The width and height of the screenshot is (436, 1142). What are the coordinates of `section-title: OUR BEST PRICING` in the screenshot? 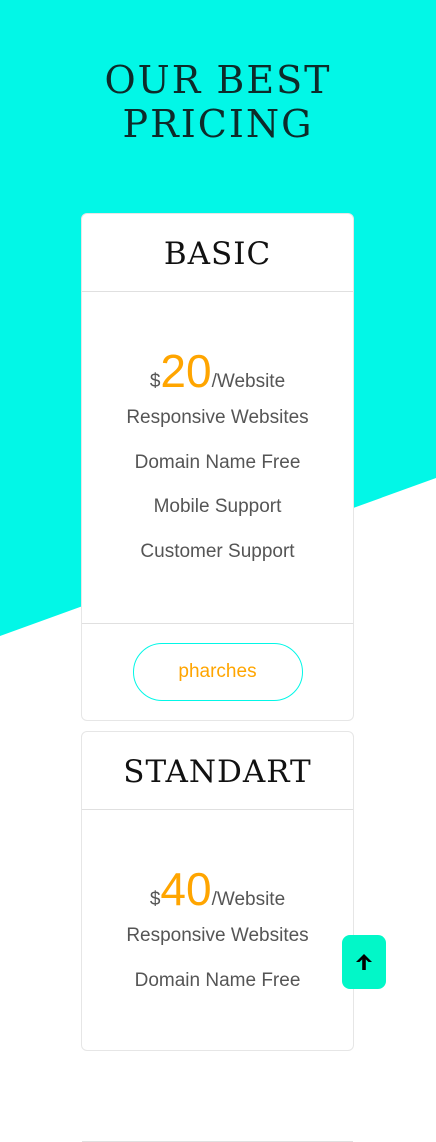 It's located at (218, 102).